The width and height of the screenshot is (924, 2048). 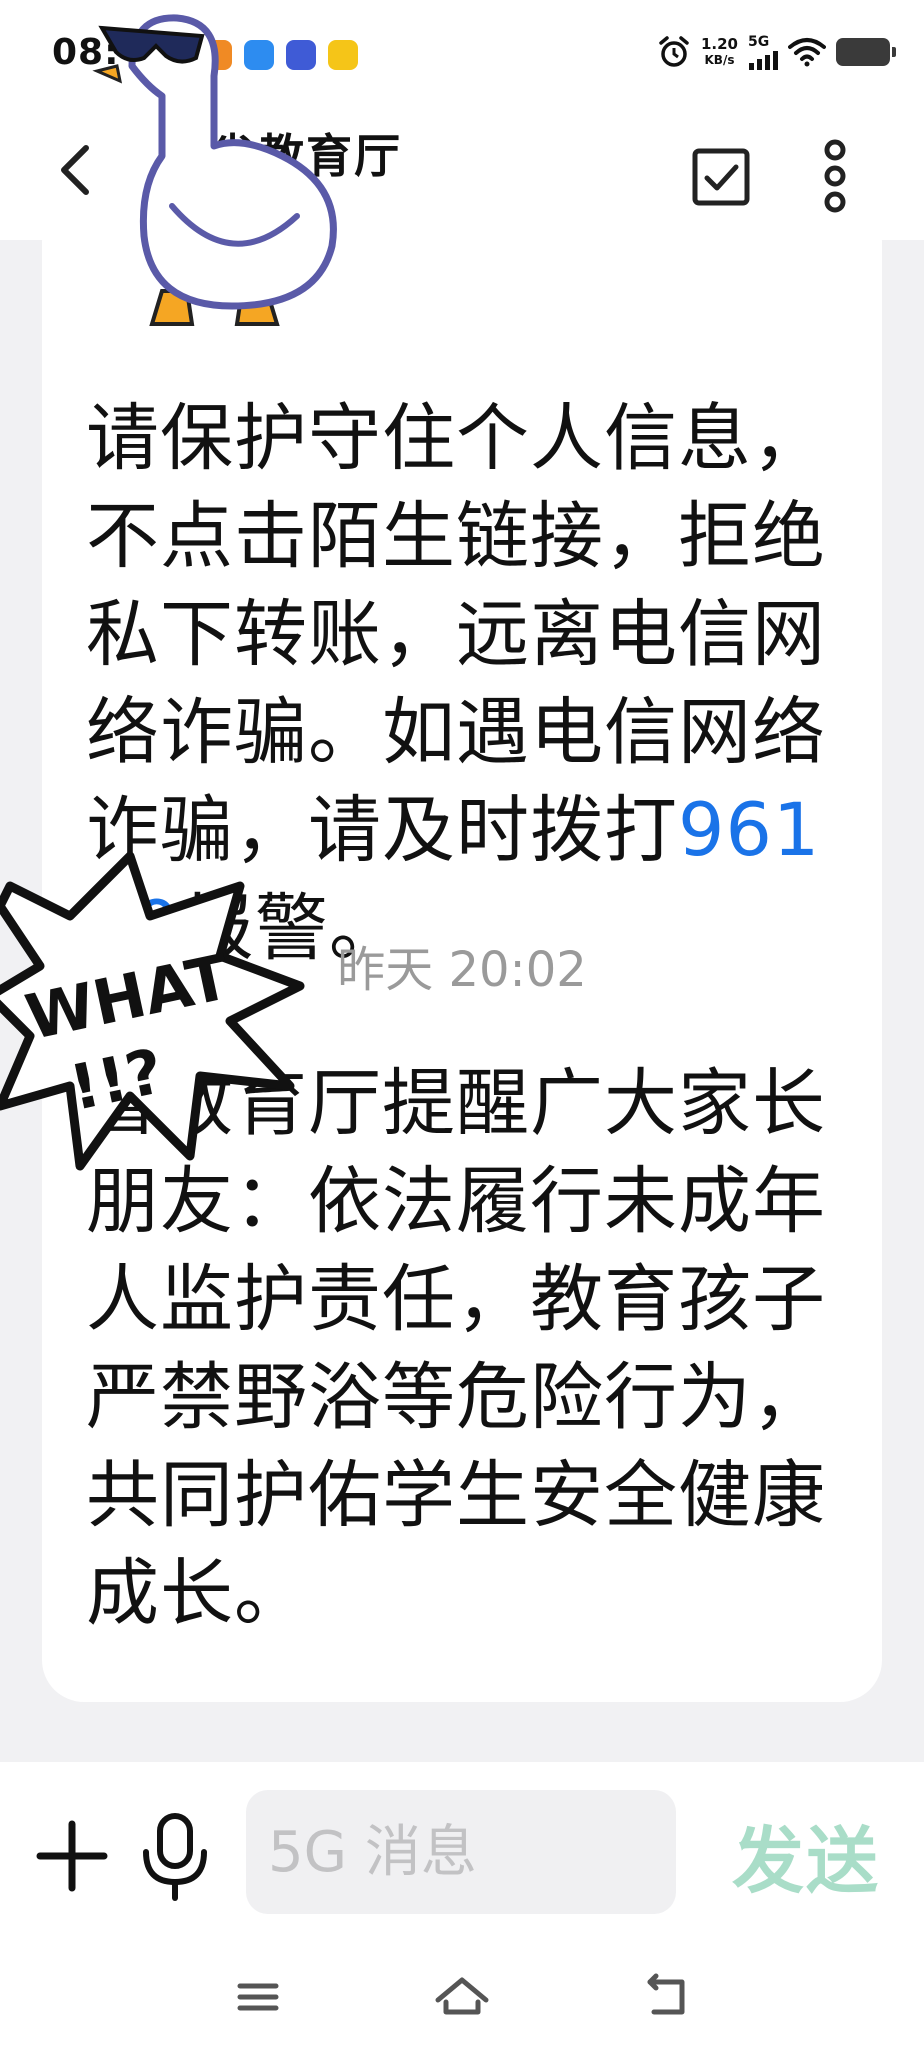 I want to click on alarm-icon, so click(x=674, y=51).